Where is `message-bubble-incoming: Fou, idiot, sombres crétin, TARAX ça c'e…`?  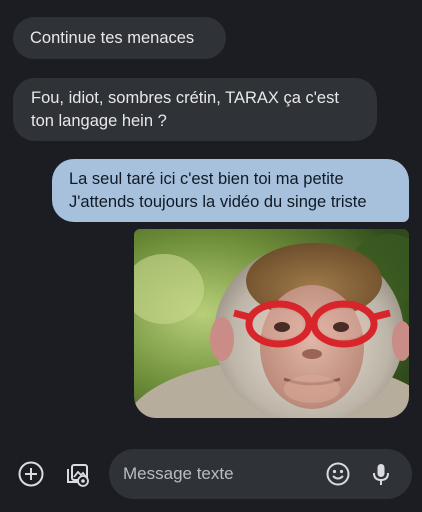
message-bubble-incoming: Fou, idiot, sombres crétin, TARAX ça c'e… is located at coordinates (195, 109).